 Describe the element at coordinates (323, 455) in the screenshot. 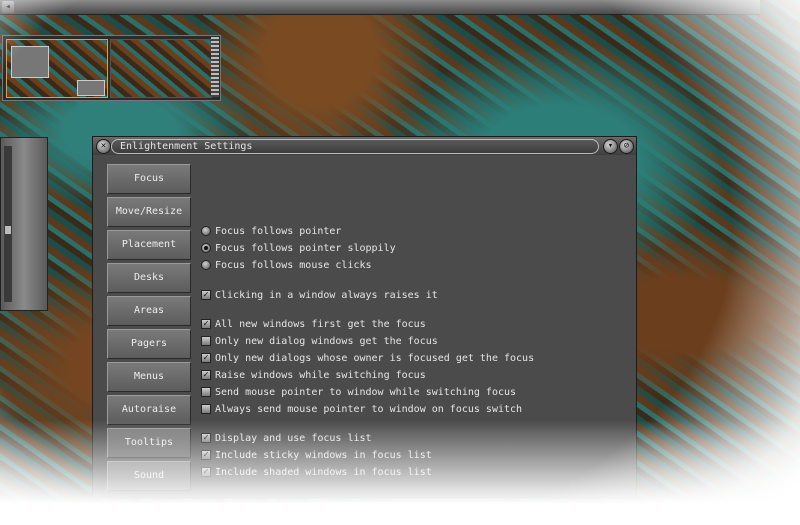

I see `option-label: Include sticky windows in focus list` at that location.